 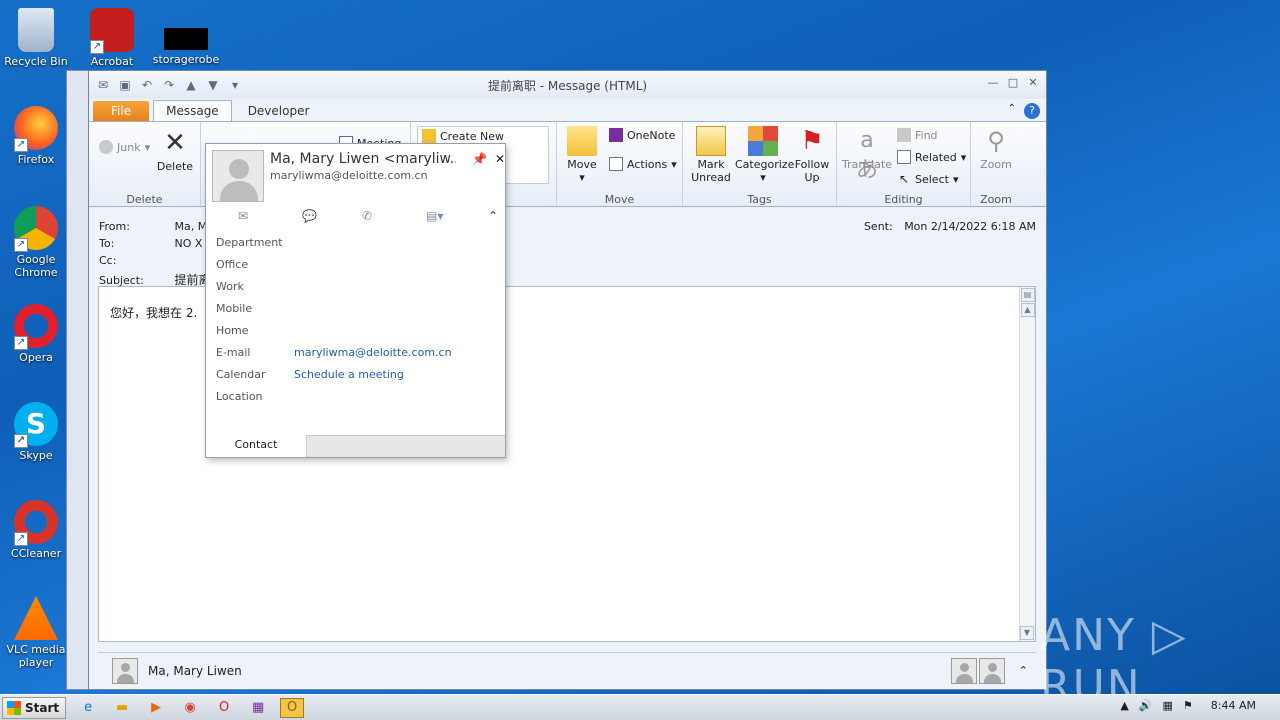 I want to click on help-icon: ?, so click(x=1032, y=111).